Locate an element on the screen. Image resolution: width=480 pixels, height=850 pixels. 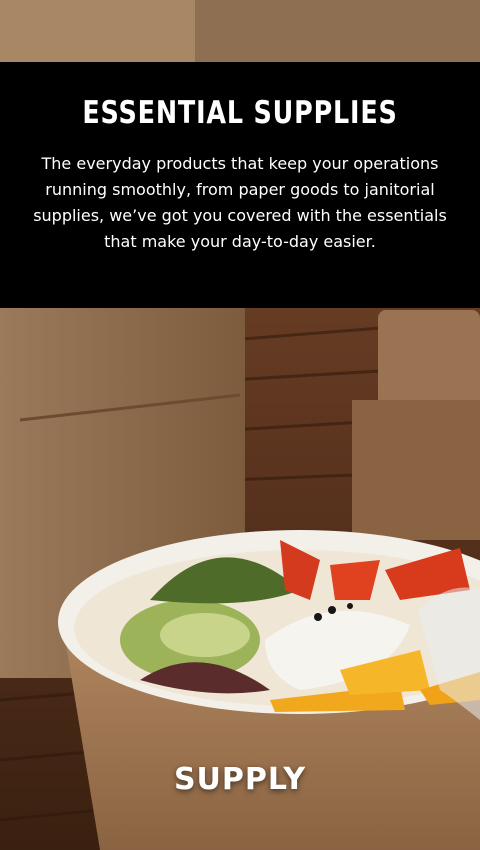
page-title: ESSENTIAL SUPPLIES is located at coordinates (240, 113).